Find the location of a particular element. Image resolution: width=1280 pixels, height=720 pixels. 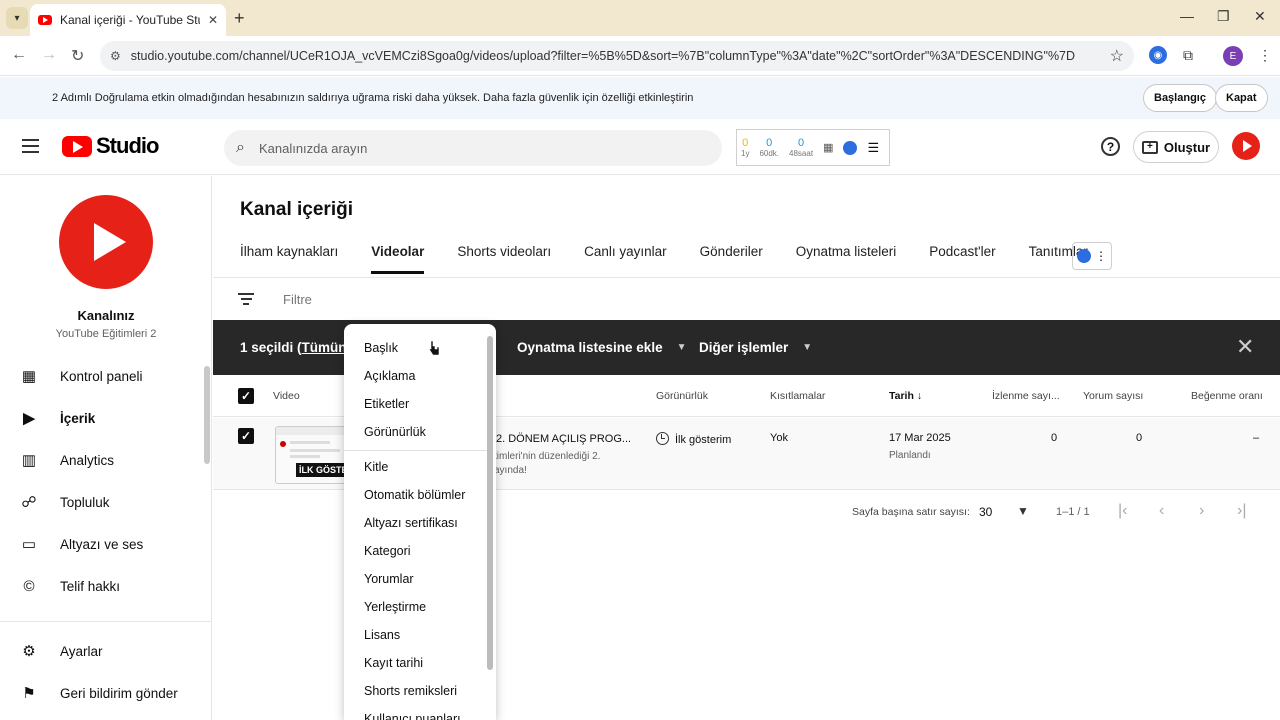

close-selection-icon: ✕ is located at coordinates (1245, 347).